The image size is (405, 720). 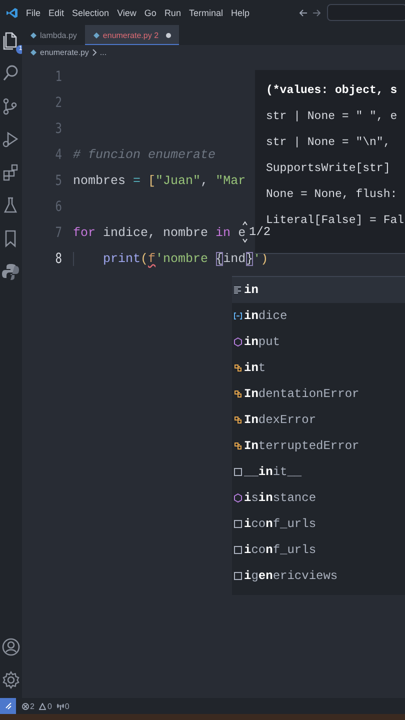 I want to click on suggestion-item: igenericviews, so click(x=318, y=576).